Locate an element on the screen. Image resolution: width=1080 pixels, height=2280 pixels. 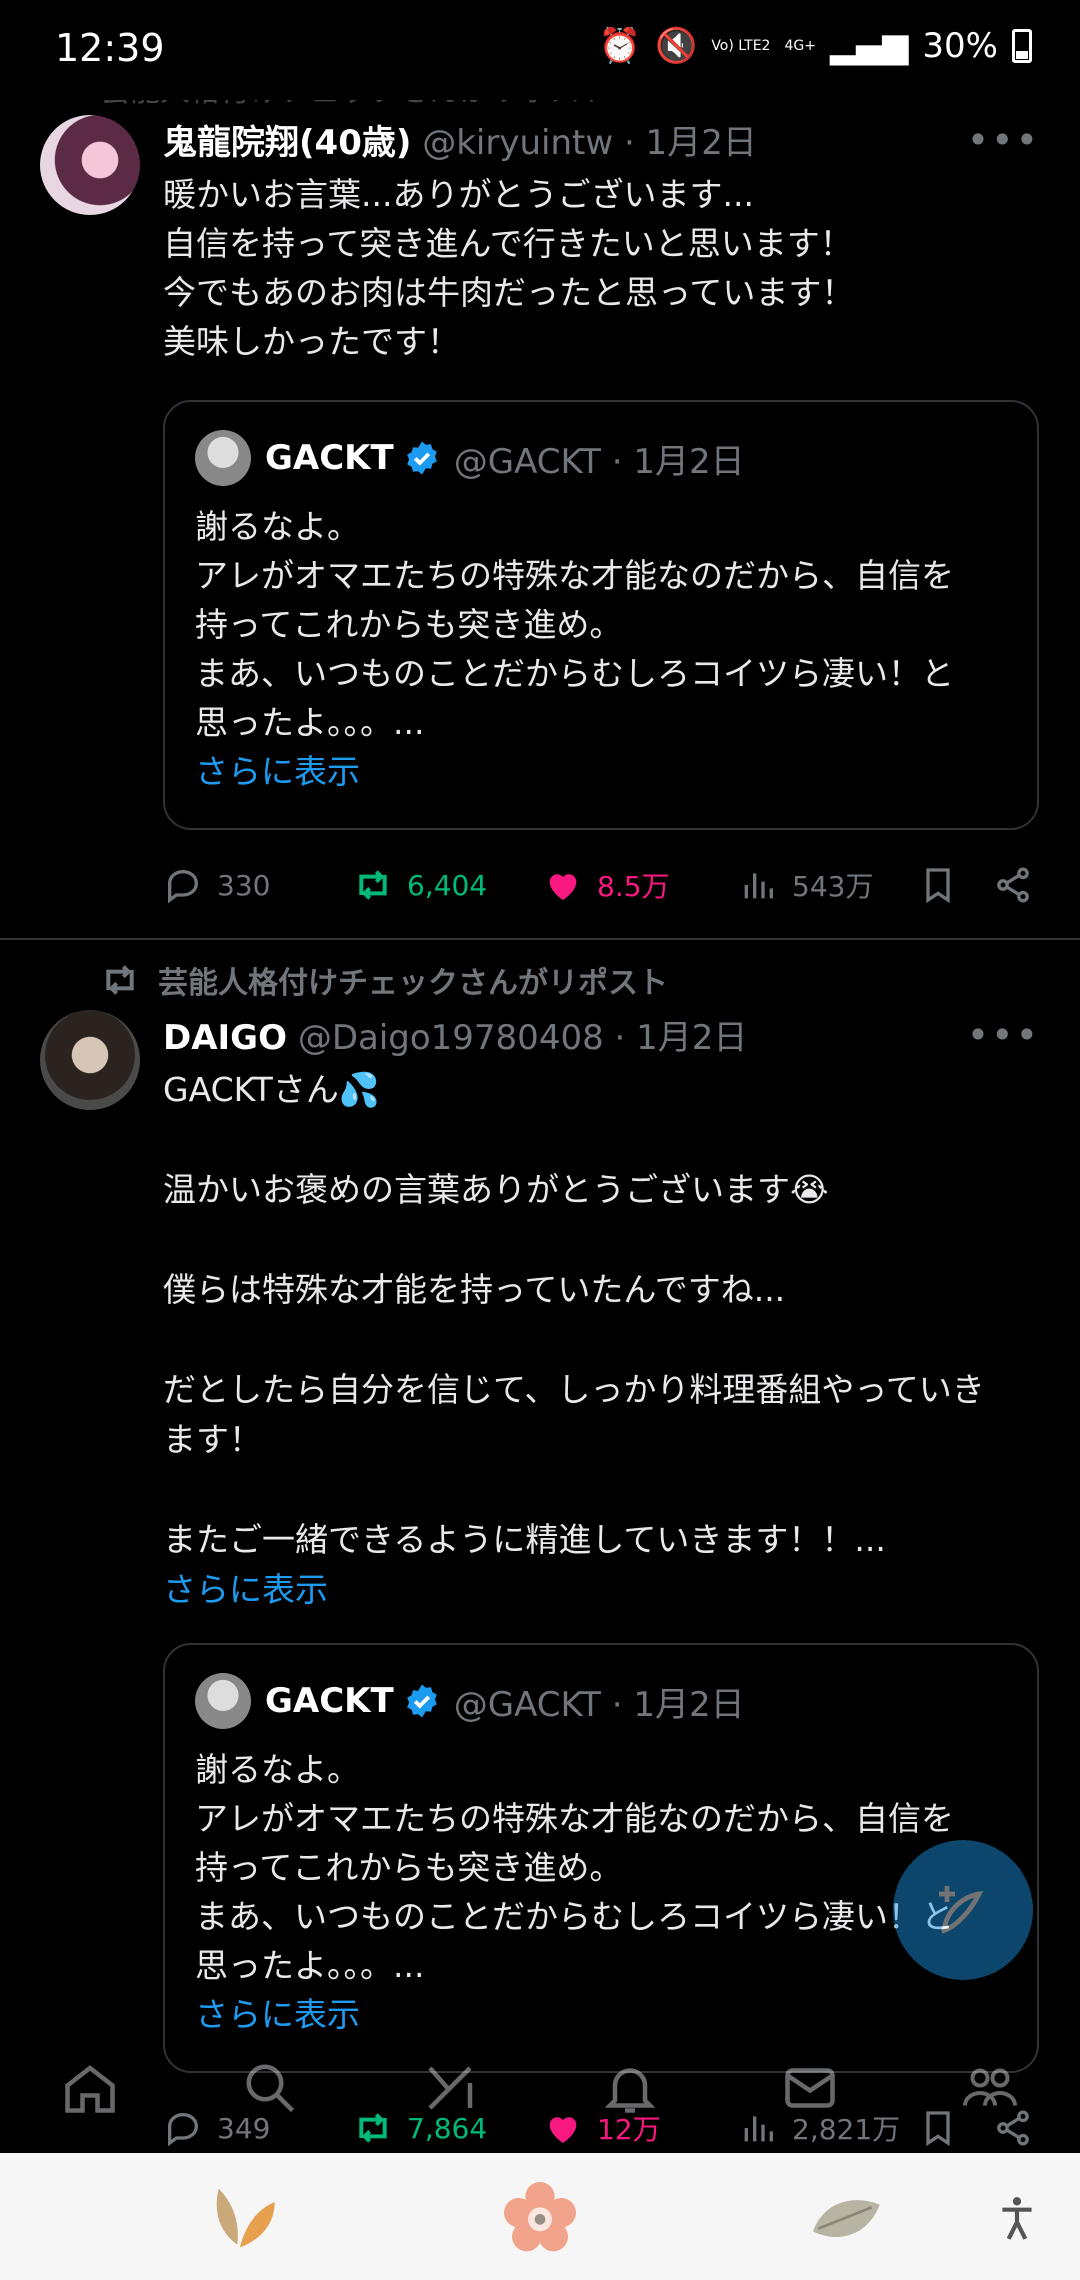
messages-icon is located at coordinates (810, 2088).